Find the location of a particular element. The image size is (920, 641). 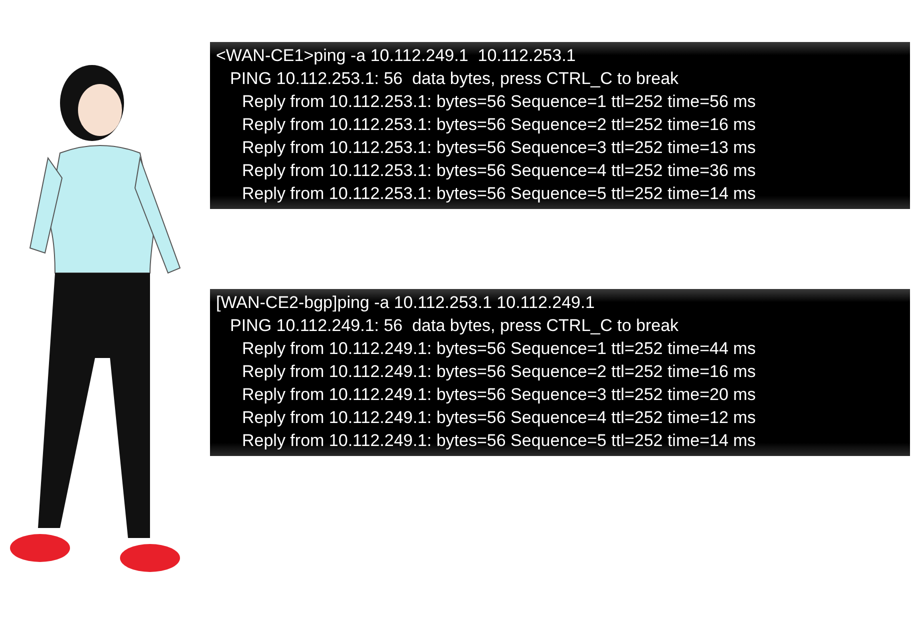

reply-line: Reply from 10.112.253.1: bytes=56 Sequence=1 ttl=252 time=56 ms is located at coordinates (499, 102).